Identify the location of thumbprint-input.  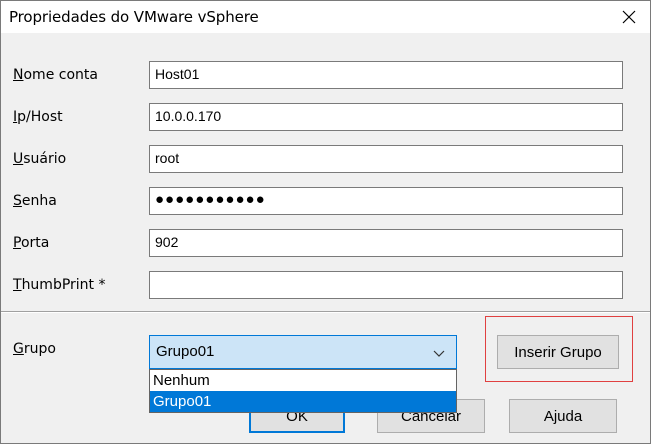
(386, 285).